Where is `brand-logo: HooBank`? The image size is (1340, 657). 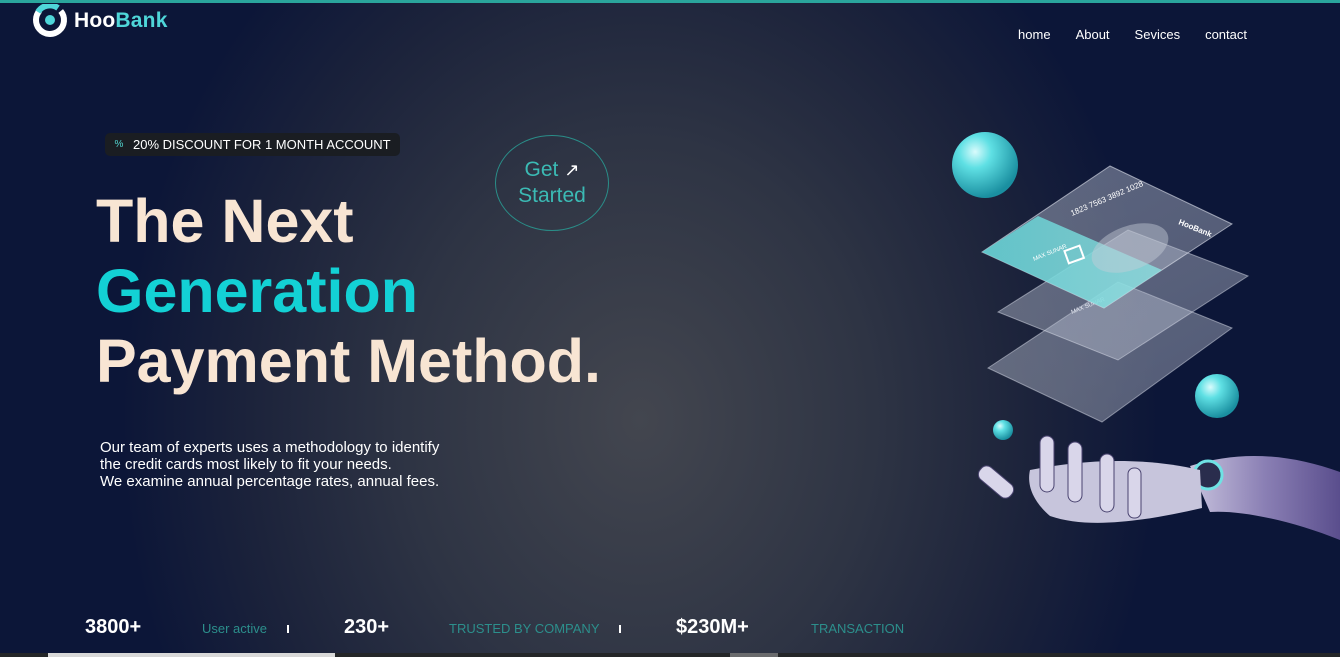
brand-logo: HooBank is located at coordinates (100, 20).